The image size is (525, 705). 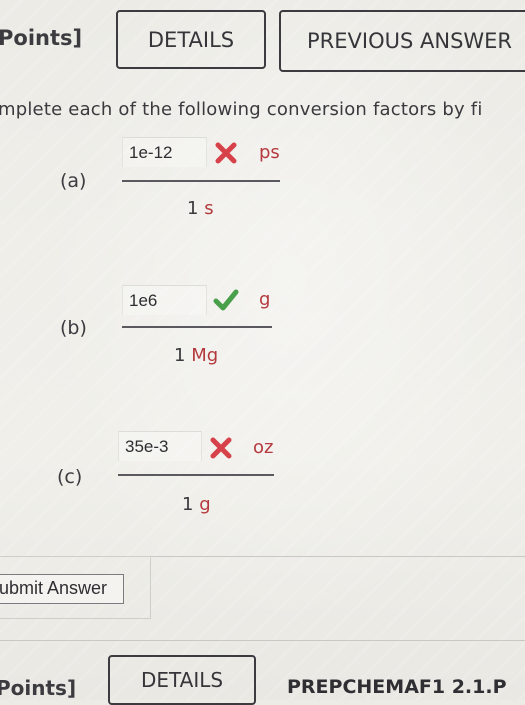 What do you see at coordinates (38, 688) in the screenshot?
I see `next-points-label: Points]` at bounding box center [38, 688].